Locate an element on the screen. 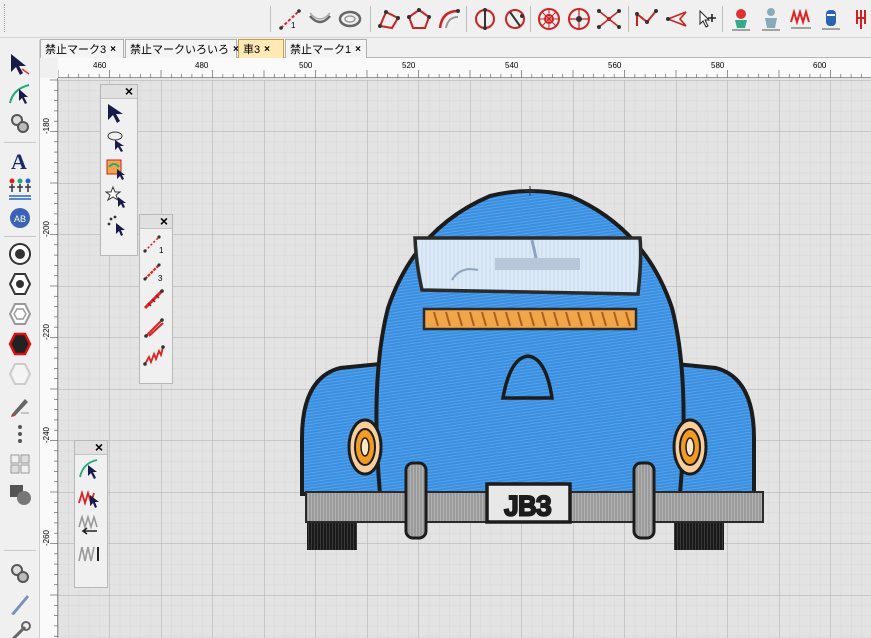  crescent-split-icon is located at coordinates (515, 19).